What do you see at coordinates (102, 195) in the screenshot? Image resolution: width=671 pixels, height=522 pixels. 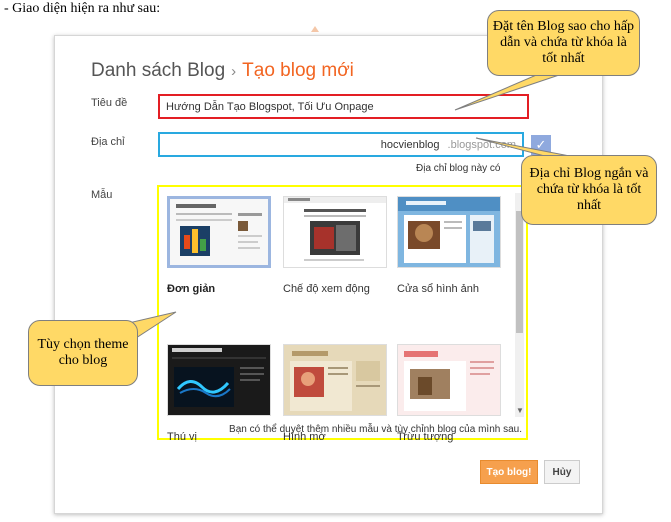 I see `template-label: Mẫu` at bounding box center [102, 195].